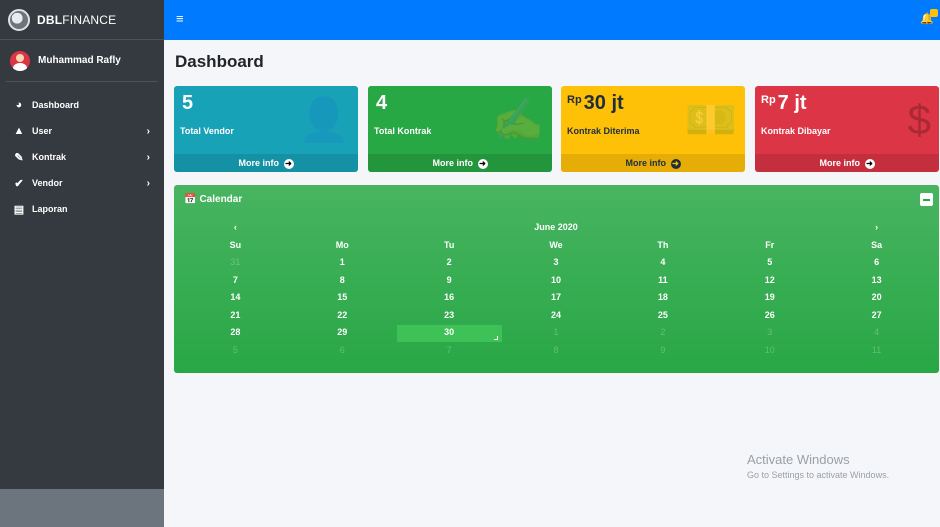  I want to click on calendar-day: 25, so click(662, 316).